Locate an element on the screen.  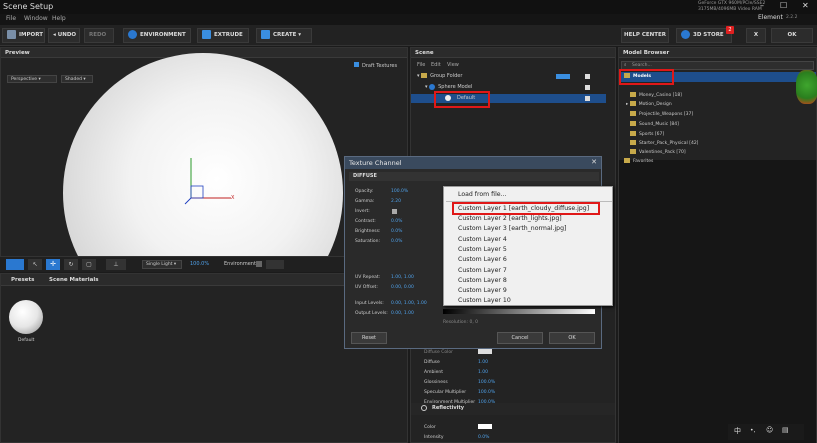
reflect-color-swatch is located at coordinates (485, 426).